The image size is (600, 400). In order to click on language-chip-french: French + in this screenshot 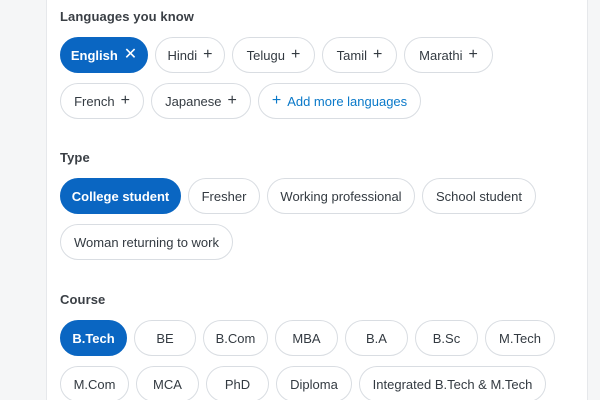, I will do `click(102, 101)`.